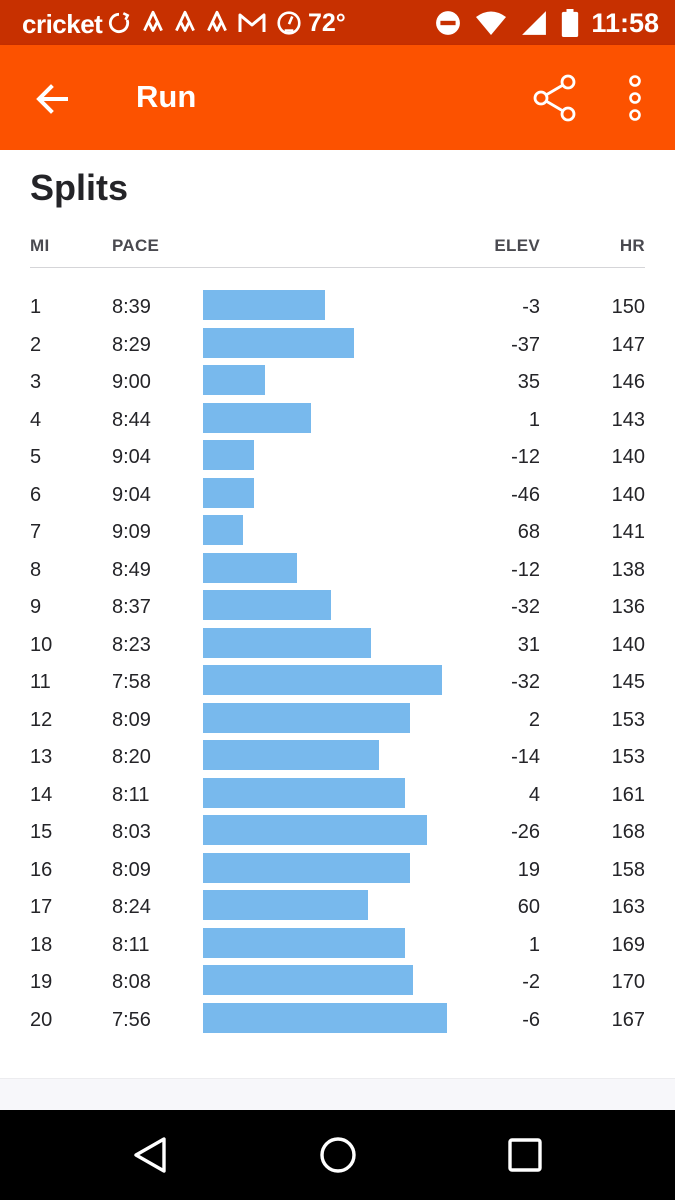  What do you see at coordinates (531, 1019) in the screenshot?
I see `split-elevation: -6` at bounding box center [531, 1019].